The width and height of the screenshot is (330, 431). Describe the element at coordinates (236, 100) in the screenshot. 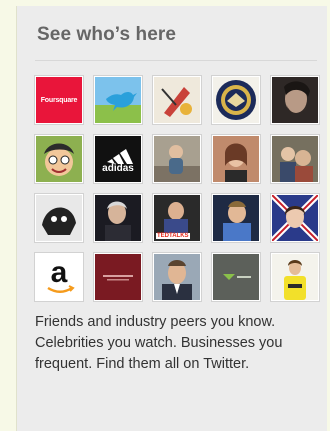

I see `government-seal-avatar` at that location.